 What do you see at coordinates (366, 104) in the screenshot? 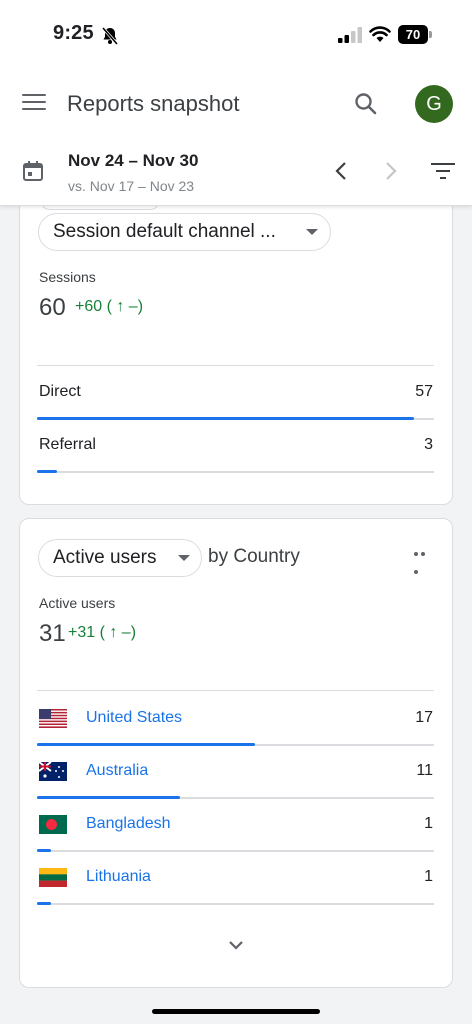
I see `search-icon` at bounding box center [366, 104].